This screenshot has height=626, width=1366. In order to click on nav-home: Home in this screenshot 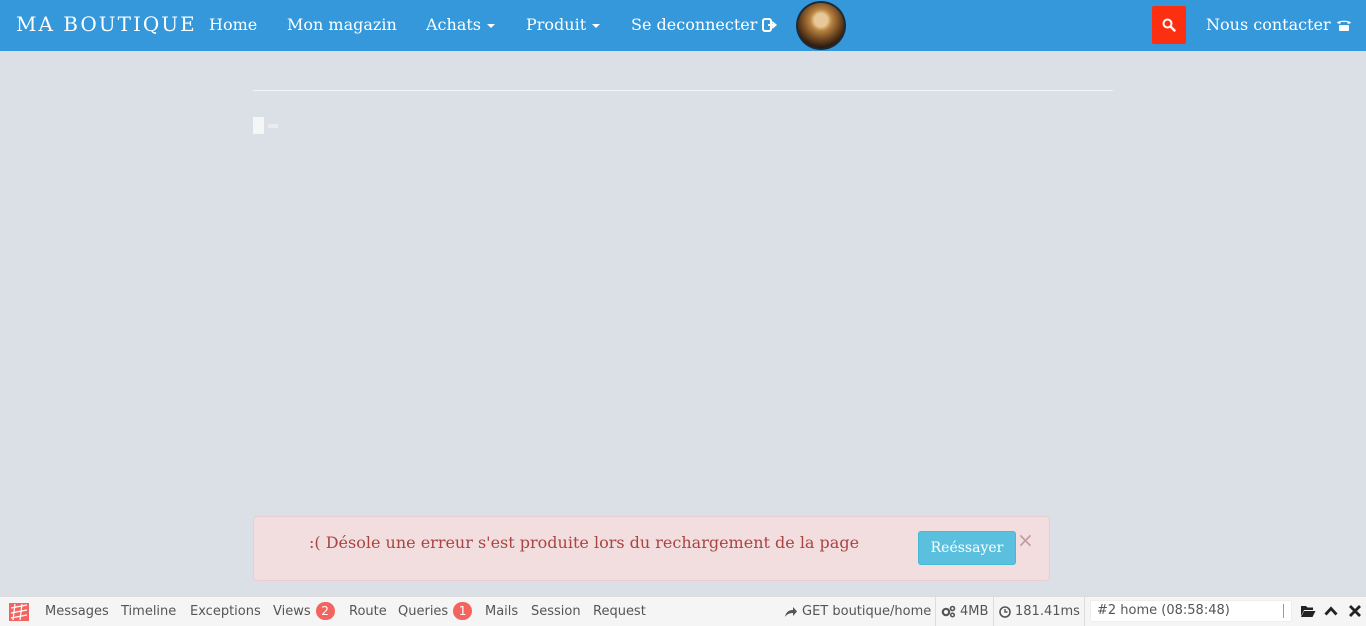, I will do `click(233, 24)`.